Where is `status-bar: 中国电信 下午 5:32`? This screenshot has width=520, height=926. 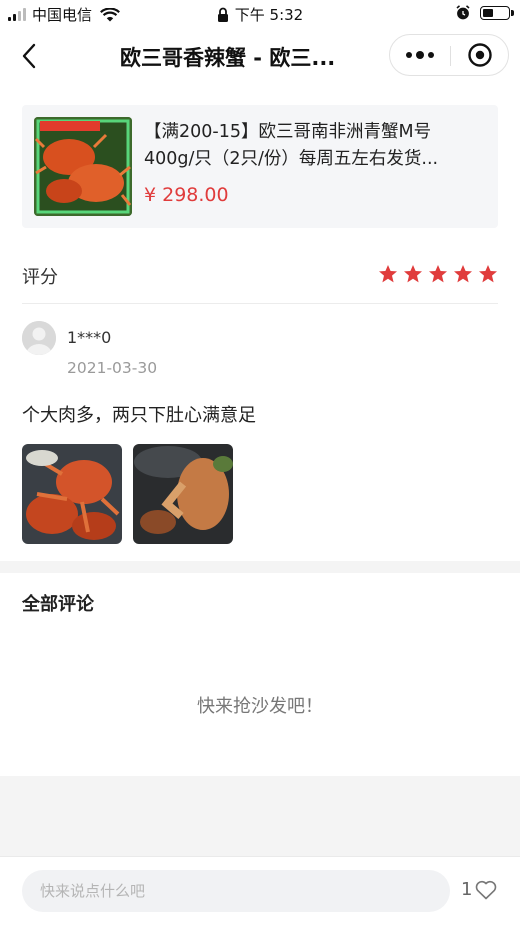 status-bar: 中国电信 下午 5:32 is located at coordinates (260, 14).